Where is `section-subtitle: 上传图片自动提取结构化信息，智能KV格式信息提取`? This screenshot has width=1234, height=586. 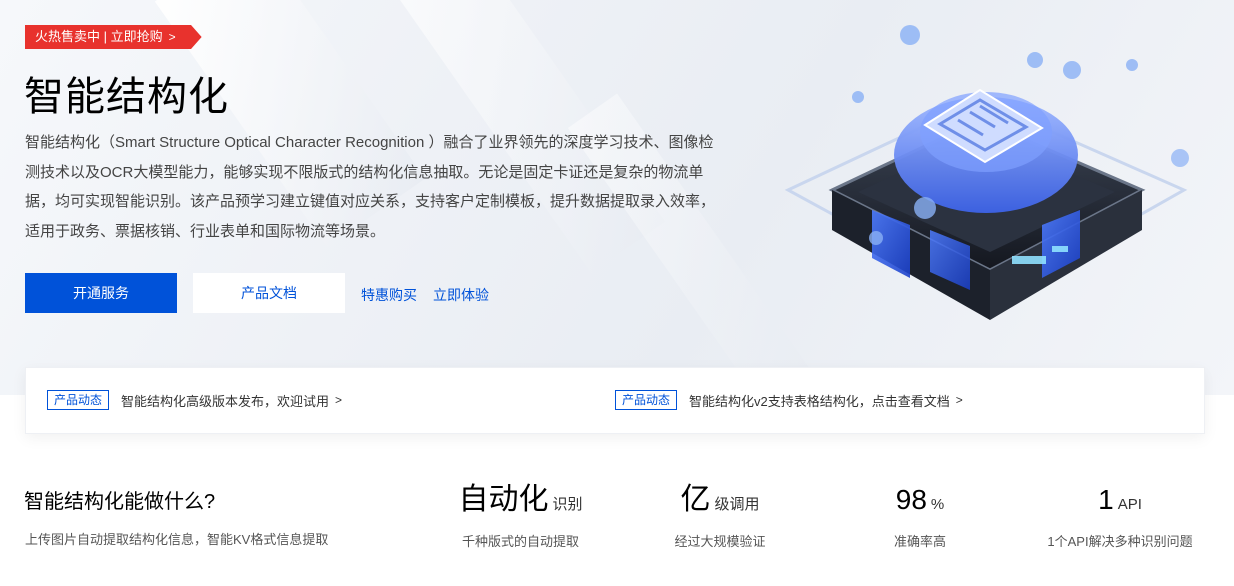 section-subtitle: 上传图片自动提取结构化信息，智能KV格式信息提取 is located at coordinates (177, 539).